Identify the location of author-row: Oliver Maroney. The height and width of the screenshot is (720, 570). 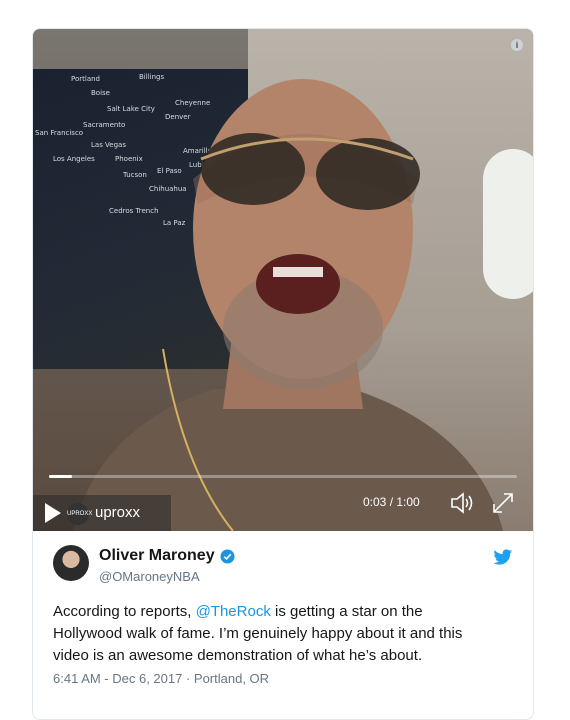
(167, 556).